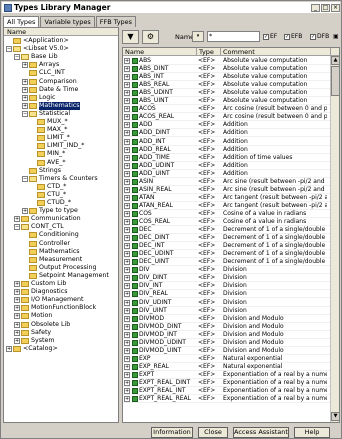  What do you see at coordinates (270, 36) in the screenshot?
I see `ef-checkbox: ✓ EF` at bounding box center [270, 36].